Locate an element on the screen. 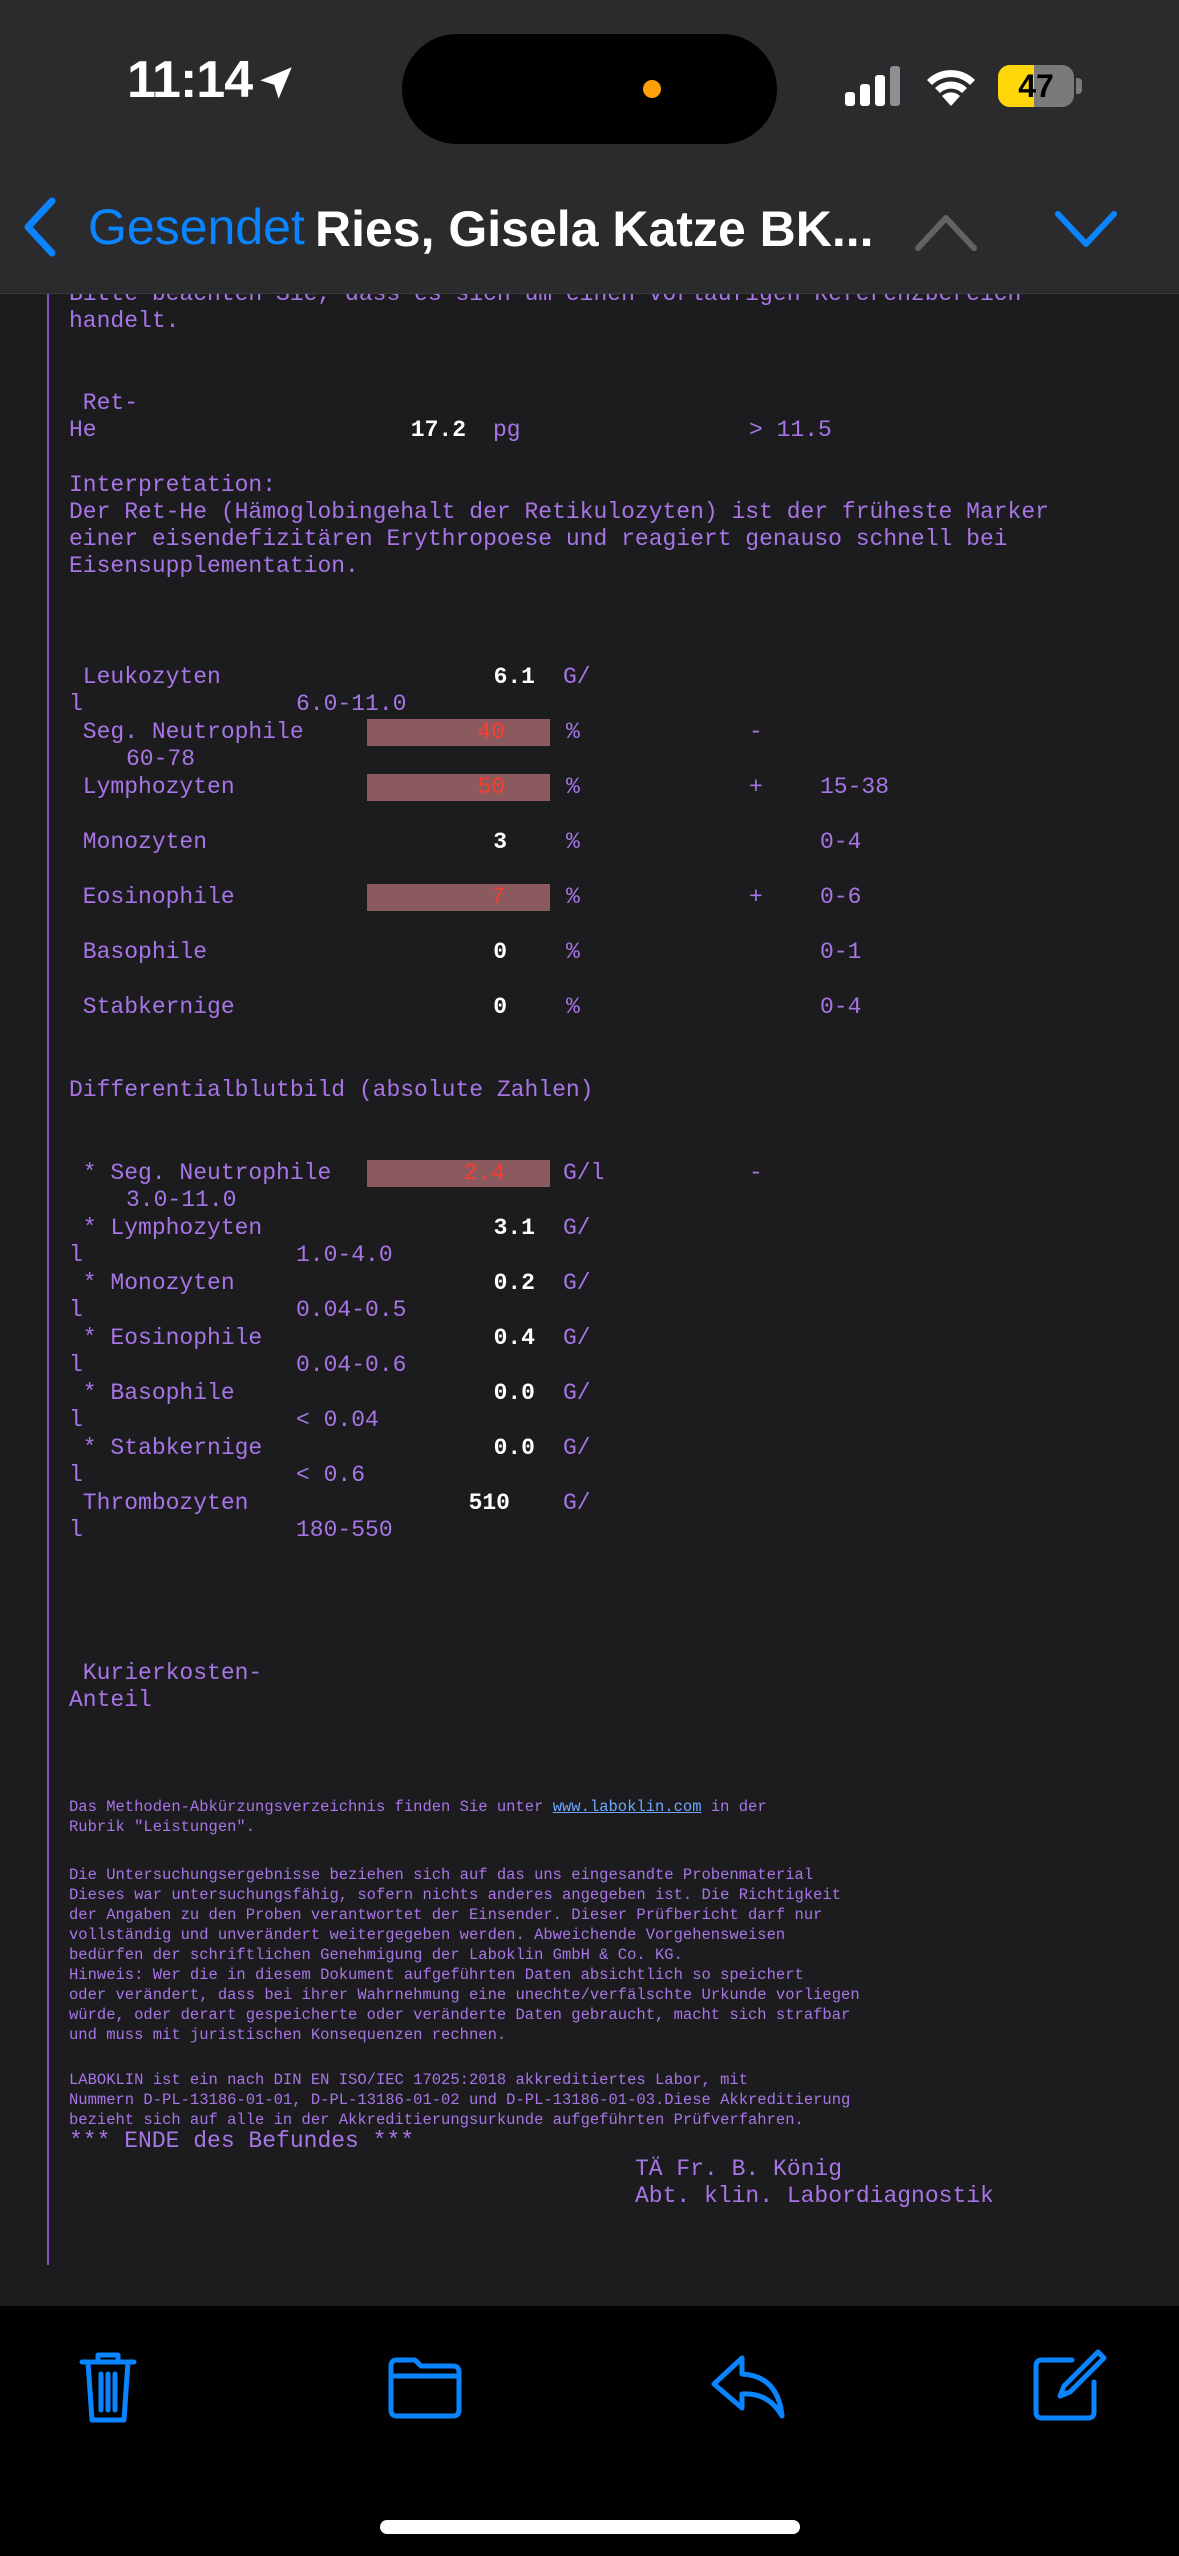  thrombozyten-unit-wrap: l is located at coordinates (76, 1530).